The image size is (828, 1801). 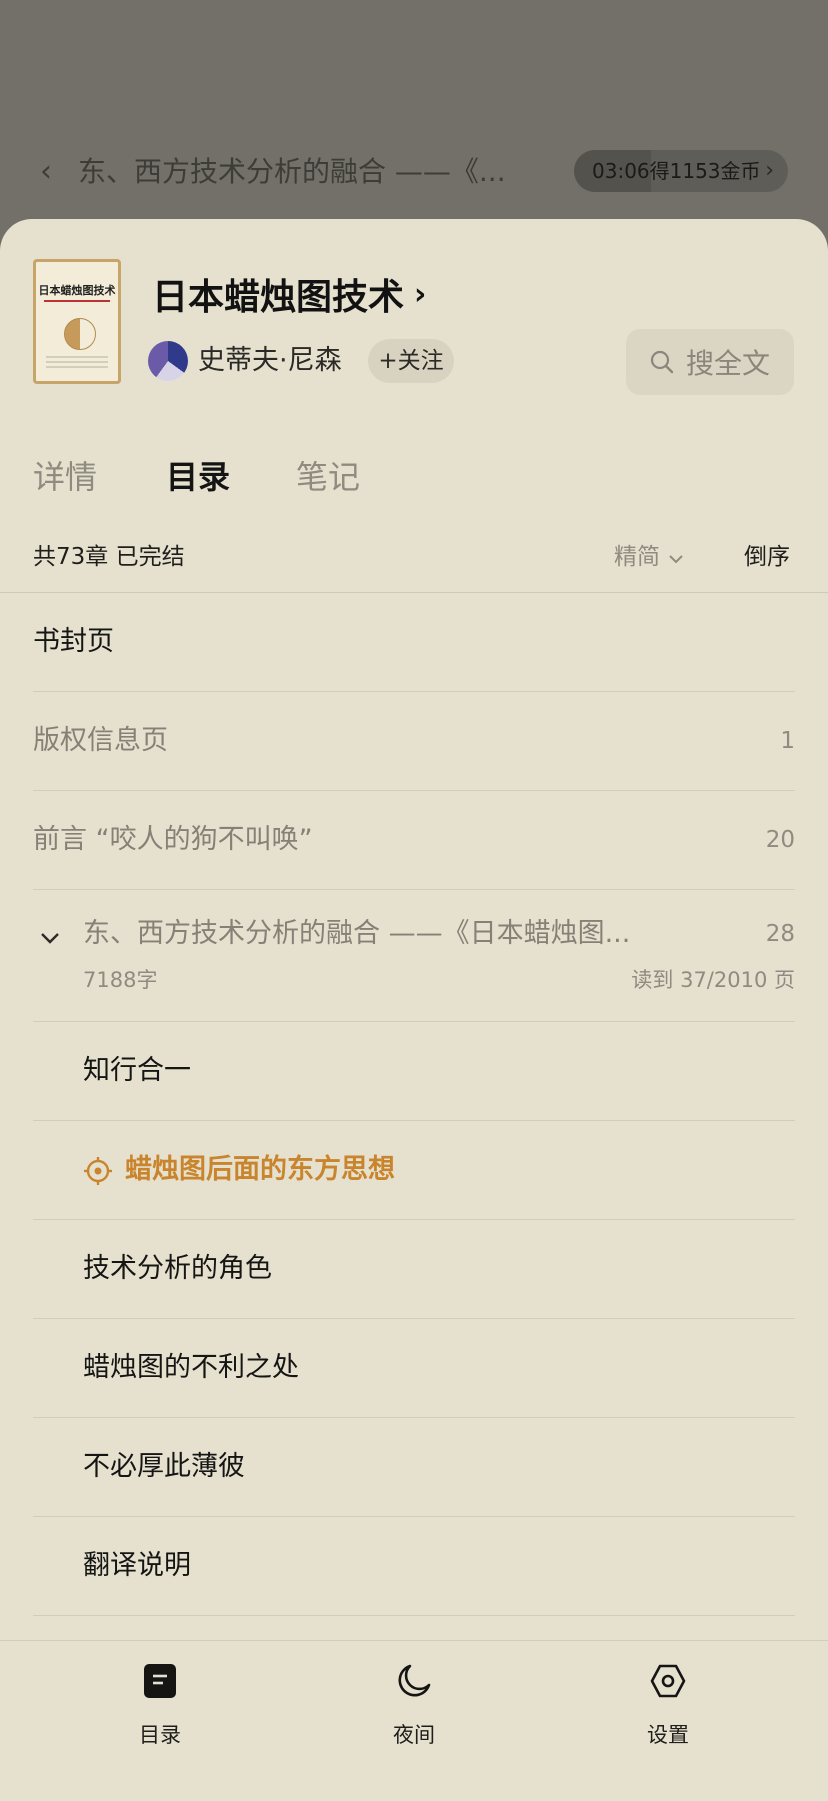 What do you see at coordinates (65, 477) in the screenshot?
I see `tab-details: 详情` at bounding box center [65, 477].